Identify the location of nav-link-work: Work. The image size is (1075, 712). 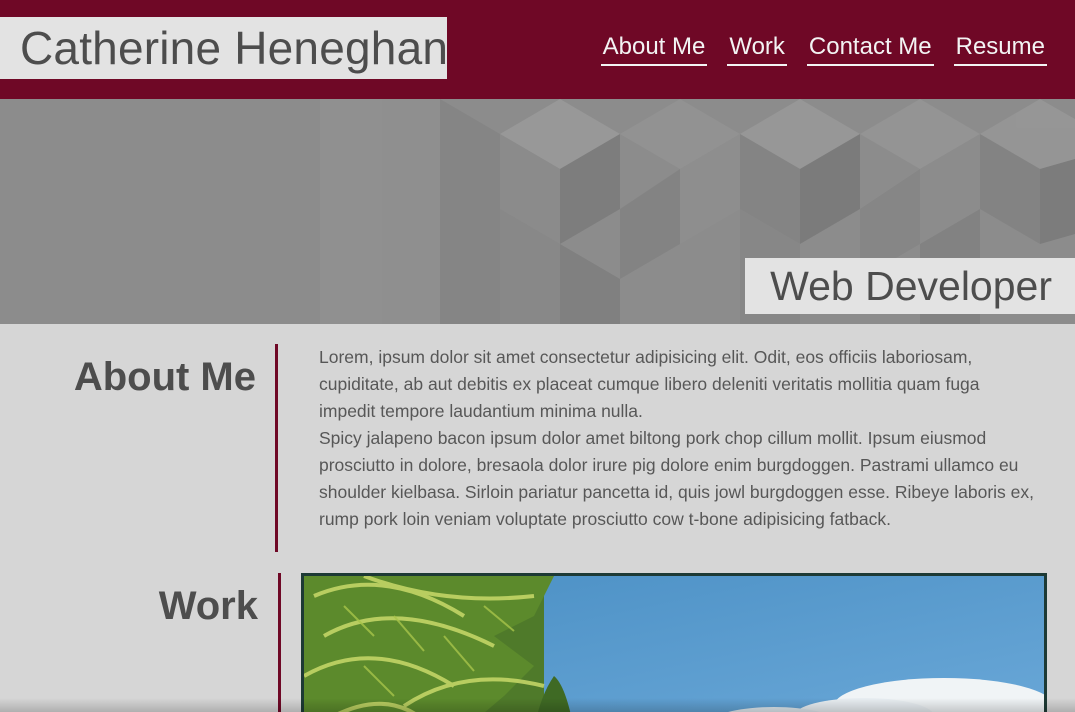
(757, 48).